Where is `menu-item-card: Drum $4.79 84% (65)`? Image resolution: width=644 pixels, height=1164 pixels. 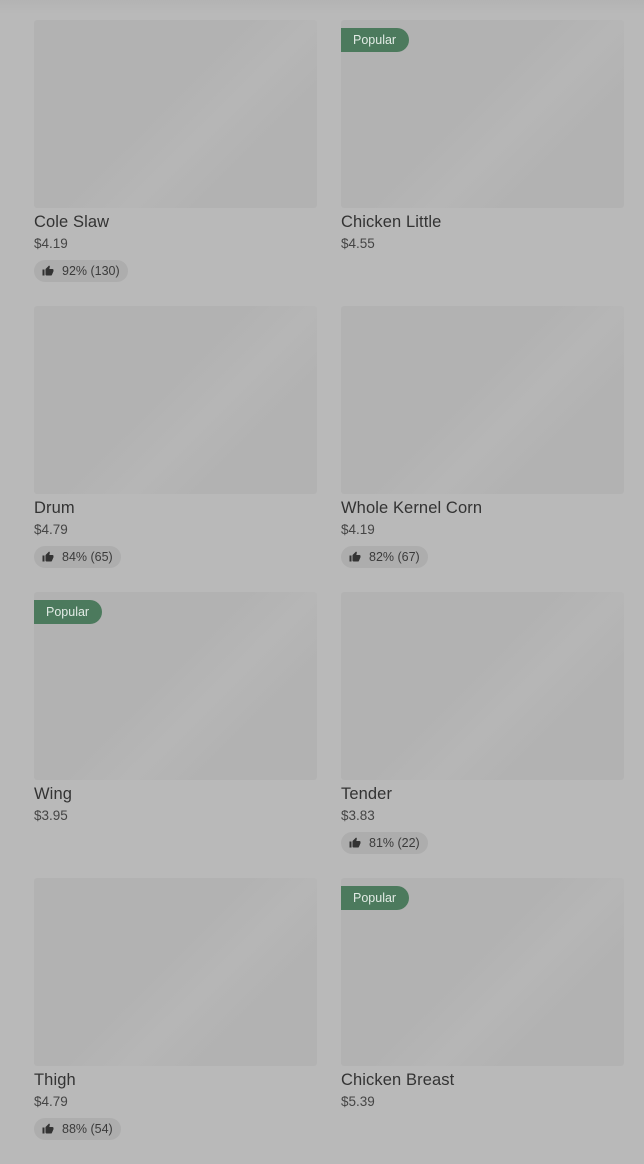
menu-item-card: Drum $4.79 84% (65) is located at coordinates (175, 449).